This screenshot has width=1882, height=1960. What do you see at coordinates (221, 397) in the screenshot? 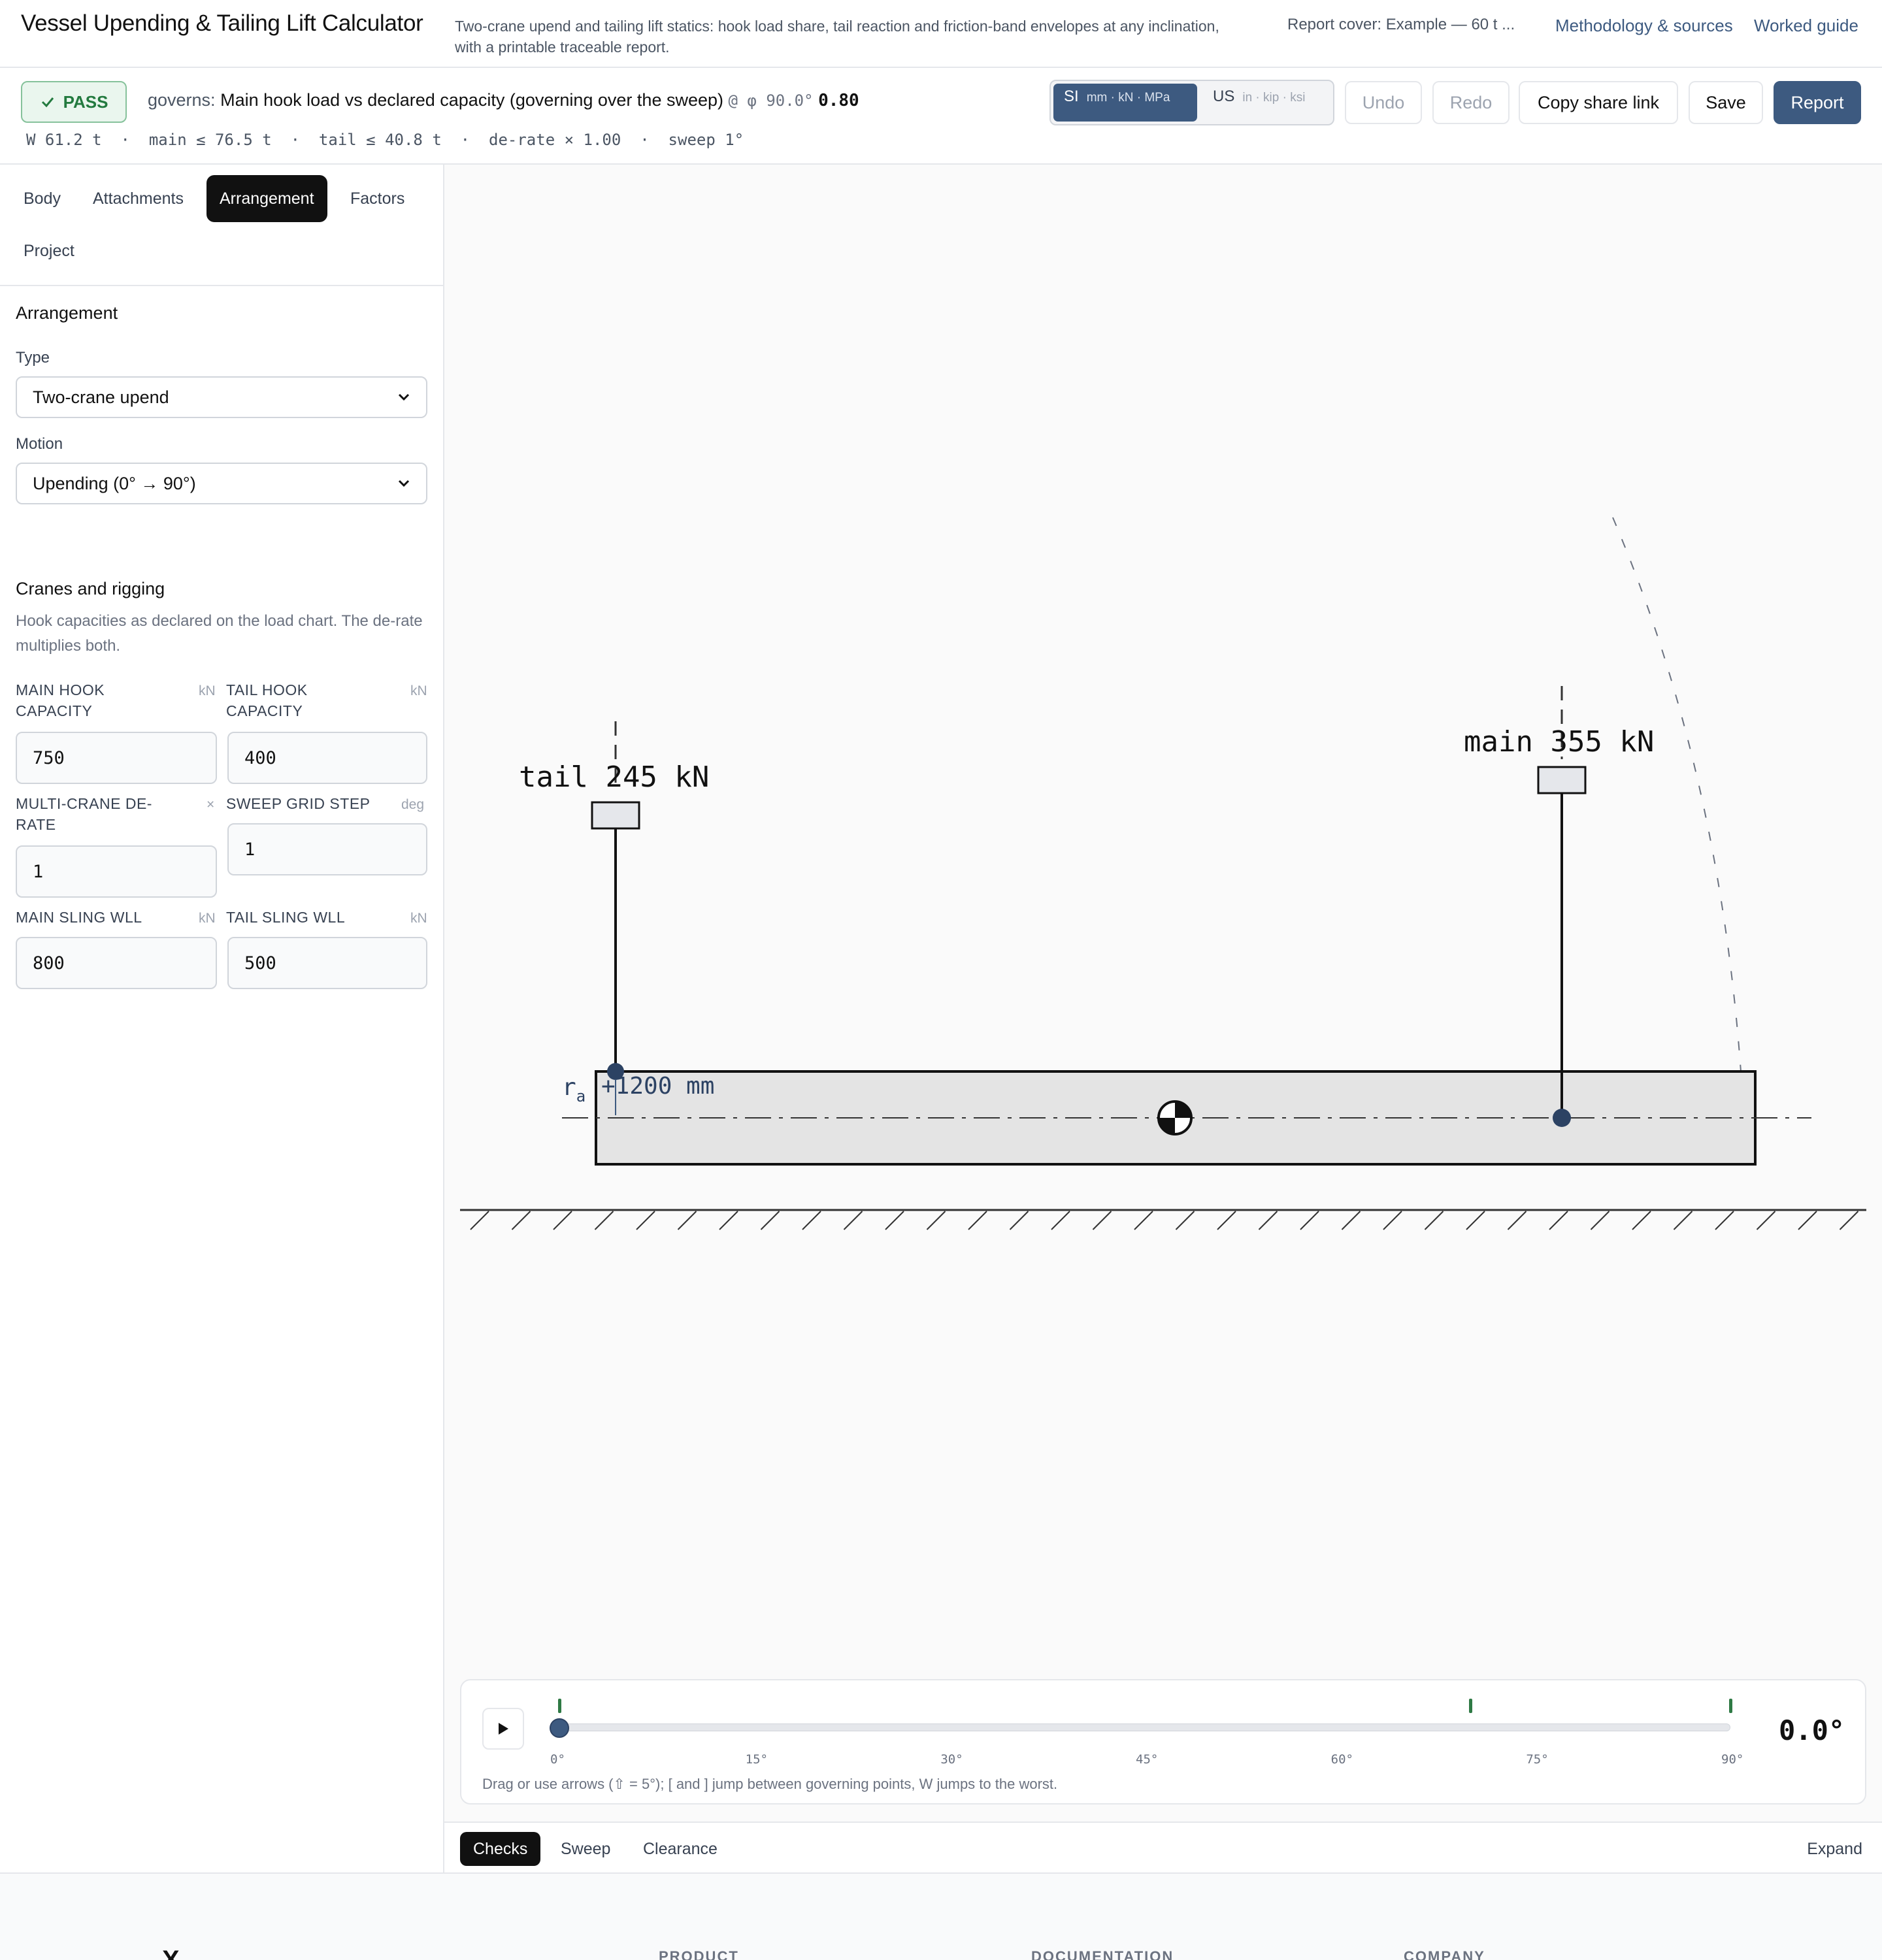
I see `type-select: Two-crane upend` at bounding box center [221, 397].